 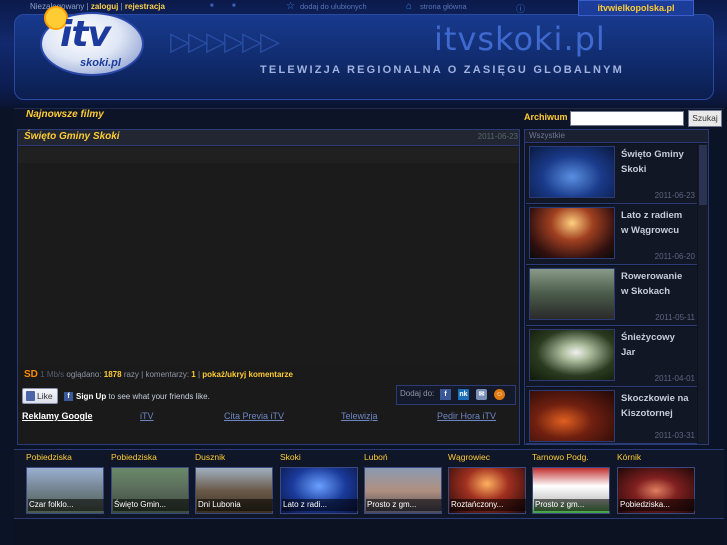 What do you see at coordinates (86, 116) in the screenshot?
I see `newest-videos-heading: Najnowsze filmy` at bounding box center [86, 116].